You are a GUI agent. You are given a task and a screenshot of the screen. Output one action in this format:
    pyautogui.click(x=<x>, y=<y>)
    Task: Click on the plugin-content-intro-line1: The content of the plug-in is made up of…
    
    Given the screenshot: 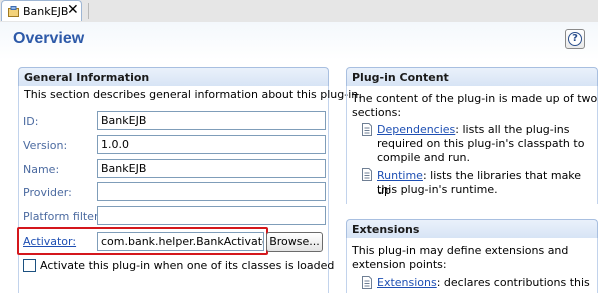 What is the action you would take?
    pyautogui.click(x=475, y=98)
    